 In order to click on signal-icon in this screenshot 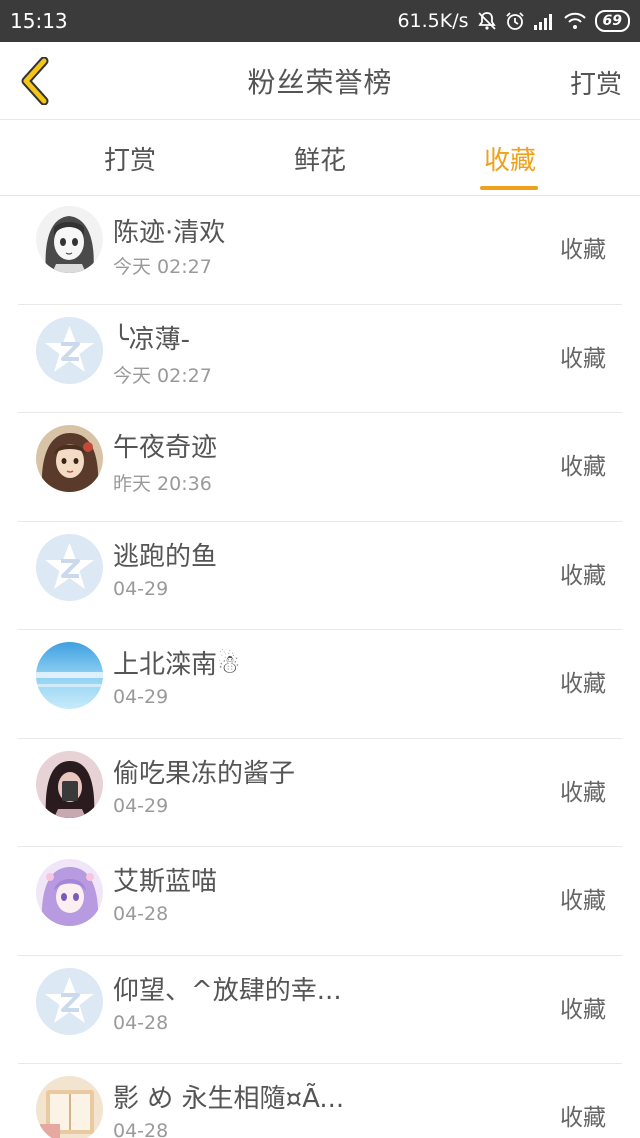, I will do `click(544, 21)`.